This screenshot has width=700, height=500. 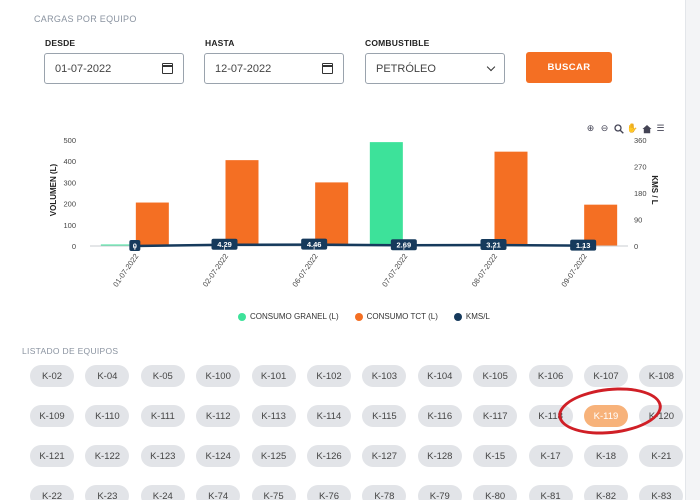 I want to click on combustible-value: PETRÓLEO, so click(x=406, y=68).